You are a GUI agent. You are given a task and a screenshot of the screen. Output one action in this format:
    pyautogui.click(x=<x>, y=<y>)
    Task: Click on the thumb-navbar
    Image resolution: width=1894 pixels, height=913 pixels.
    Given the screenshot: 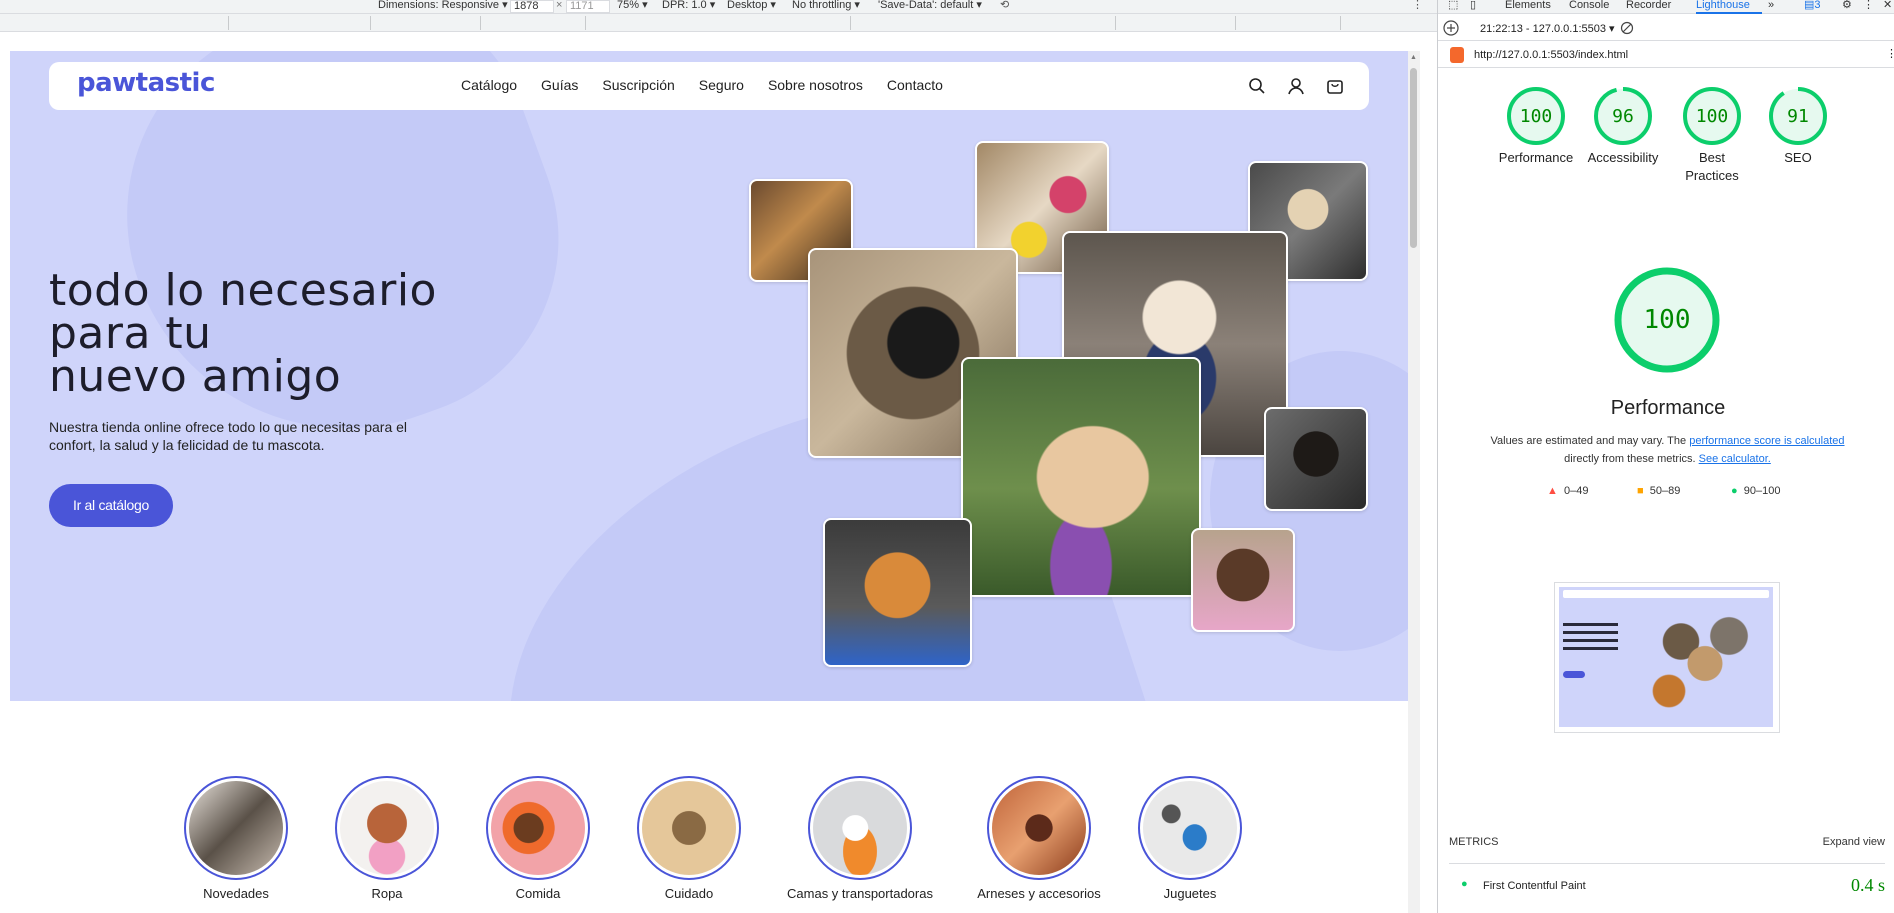 What is the action you would take?
    pyautogui.click(x=1666, y=594)
    